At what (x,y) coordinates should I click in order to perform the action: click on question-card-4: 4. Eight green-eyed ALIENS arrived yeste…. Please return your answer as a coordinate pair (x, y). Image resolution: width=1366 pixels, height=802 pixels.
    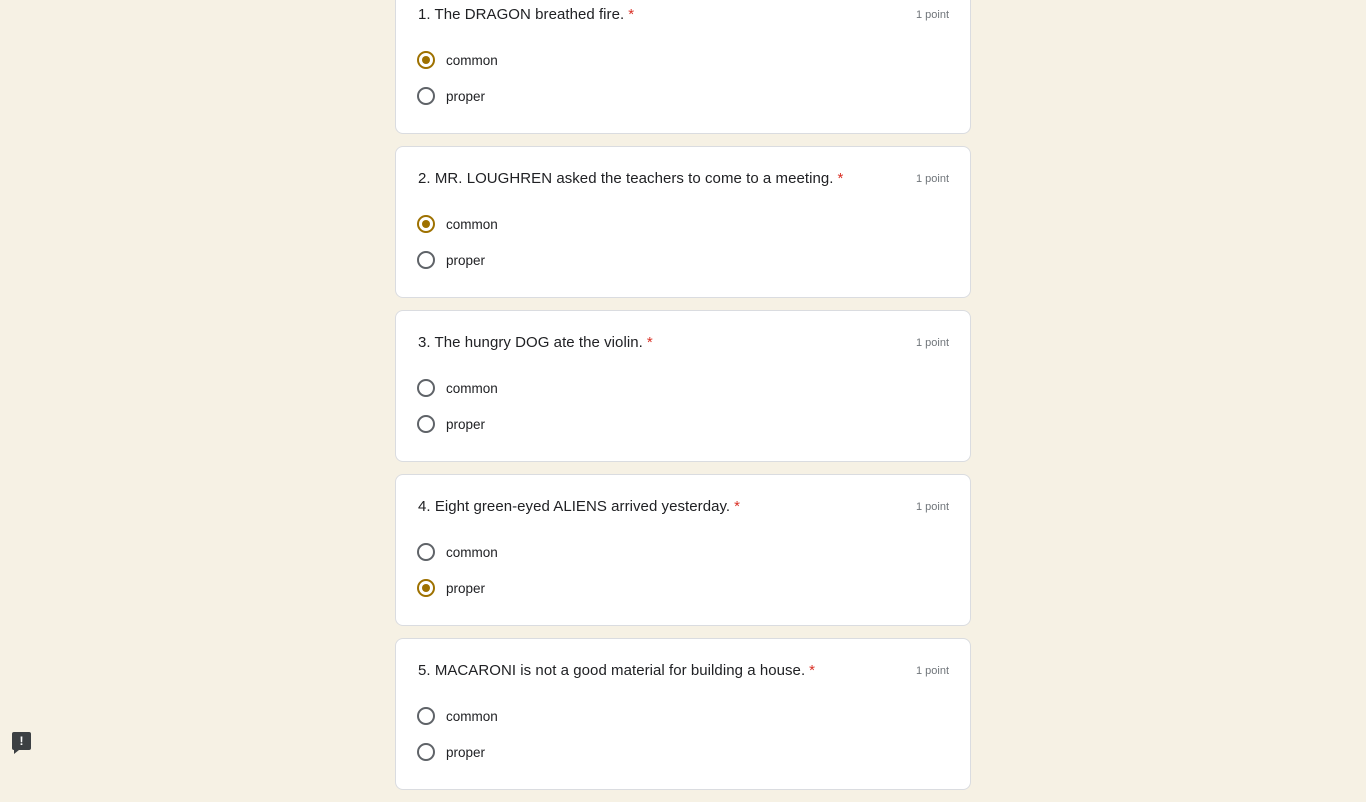
    Looking at the image, I should click on (683, 550).